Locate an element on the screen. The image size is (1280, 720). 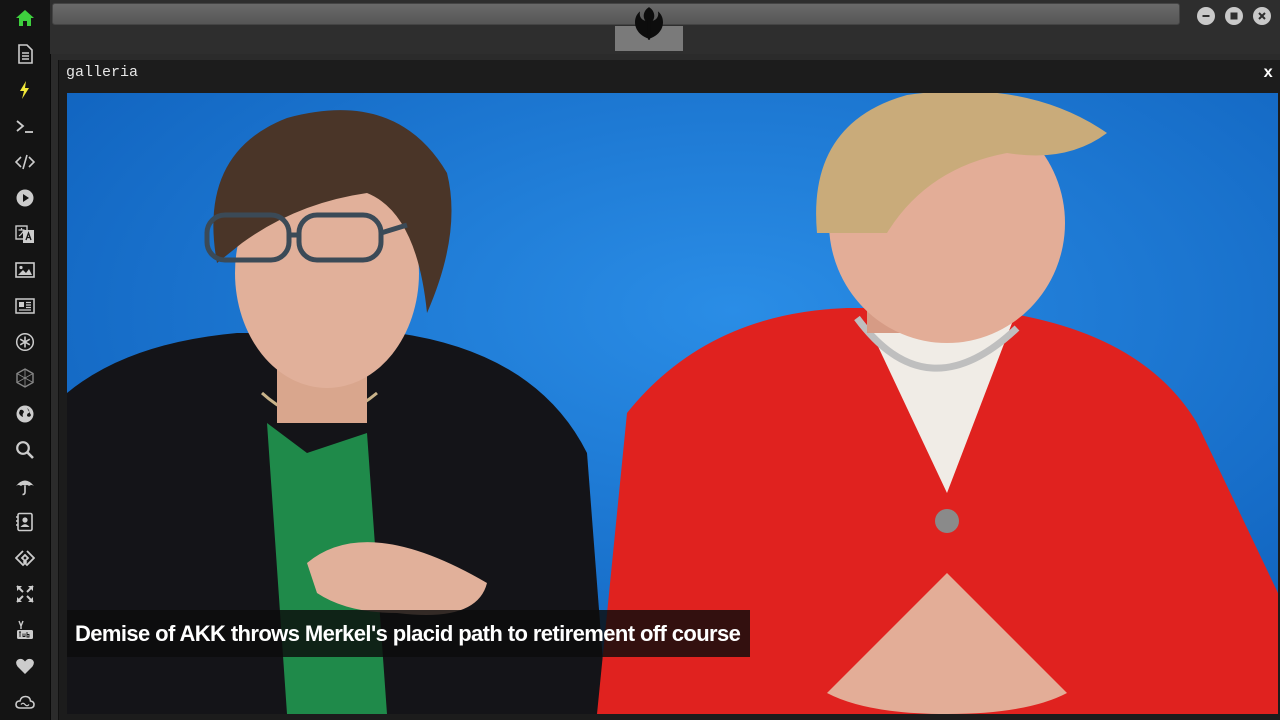
rebel-alliance-icon is located at coordinates (649, 23).